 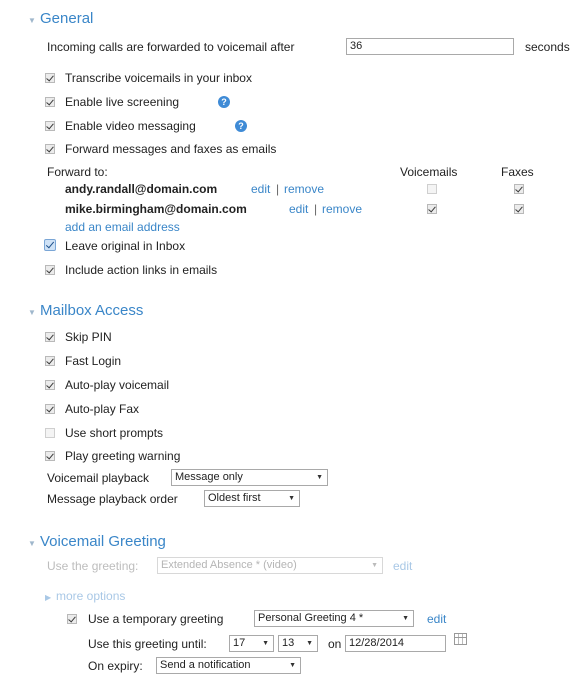 I want to click on greeting-warning-label: Play greeting warning, so click(x=123, y=456).